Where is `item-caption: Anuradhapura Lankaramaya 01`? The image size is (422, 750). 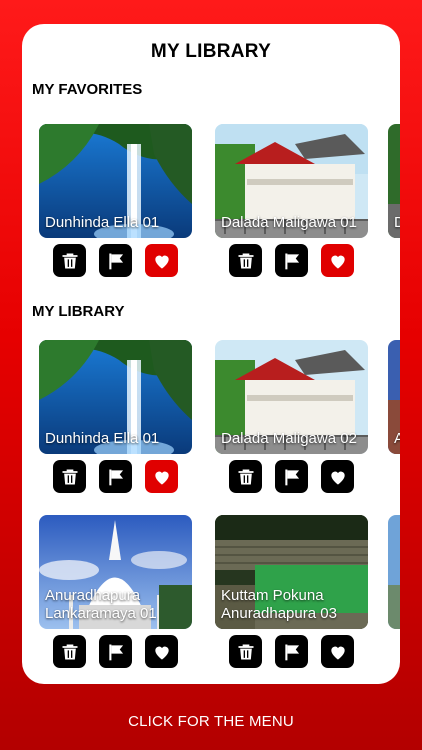 item-caption: Anuradhapura Lankaramaya 01 is located at coordinates (101, 604).